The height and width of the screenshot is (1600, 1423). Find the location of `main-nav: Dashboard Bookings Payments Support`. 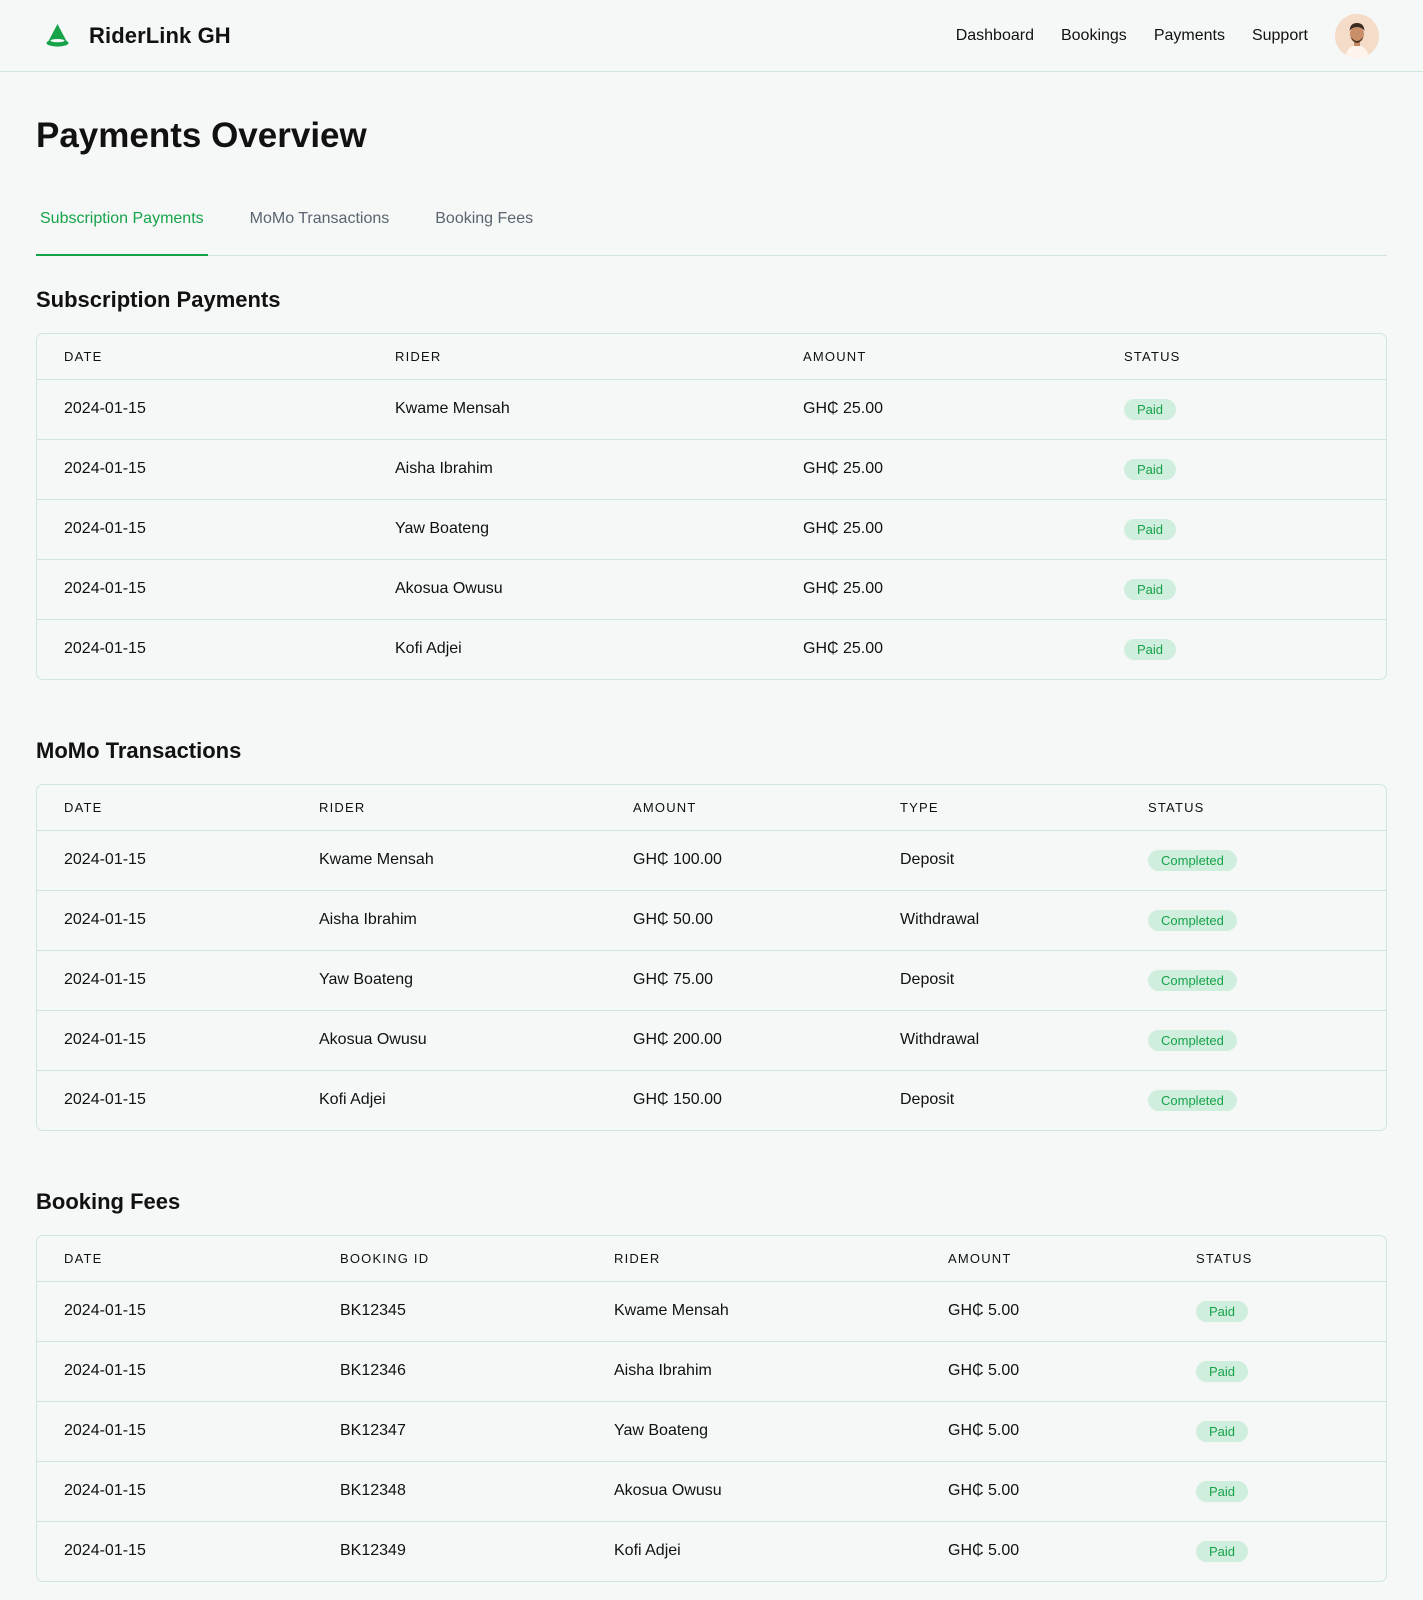

main-nav: Dashboard Bookings Payments Support is located at coordinates (1154, 35).